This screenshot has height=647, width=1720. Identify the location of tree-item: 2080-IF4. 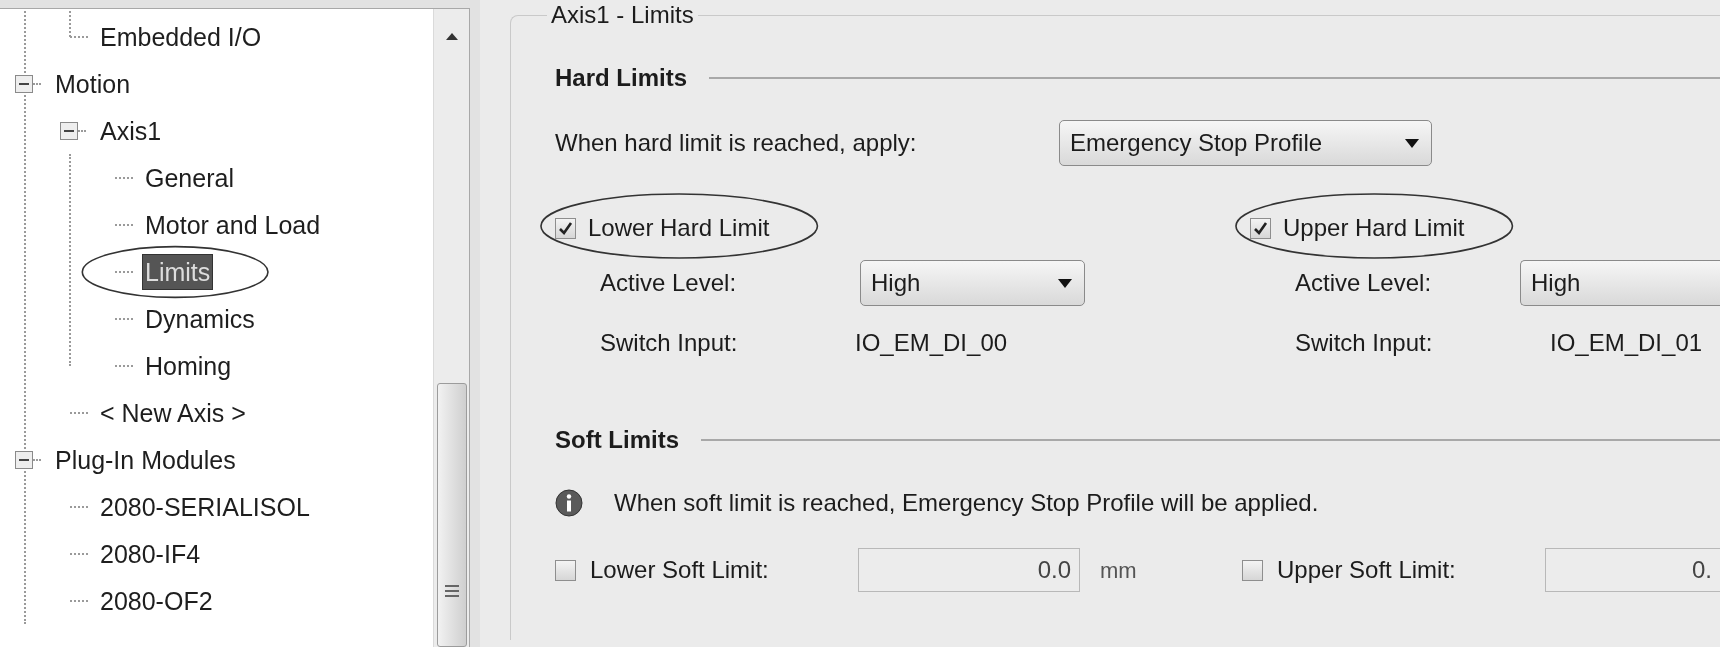
(150, 553).